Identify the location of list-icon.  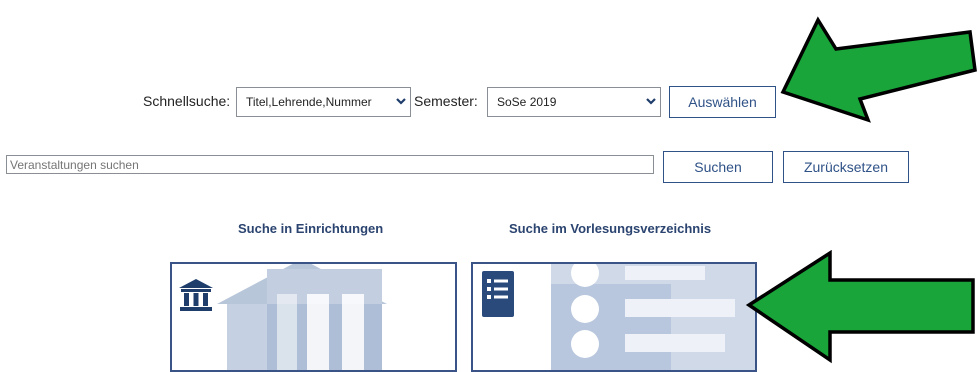
(498, 296).